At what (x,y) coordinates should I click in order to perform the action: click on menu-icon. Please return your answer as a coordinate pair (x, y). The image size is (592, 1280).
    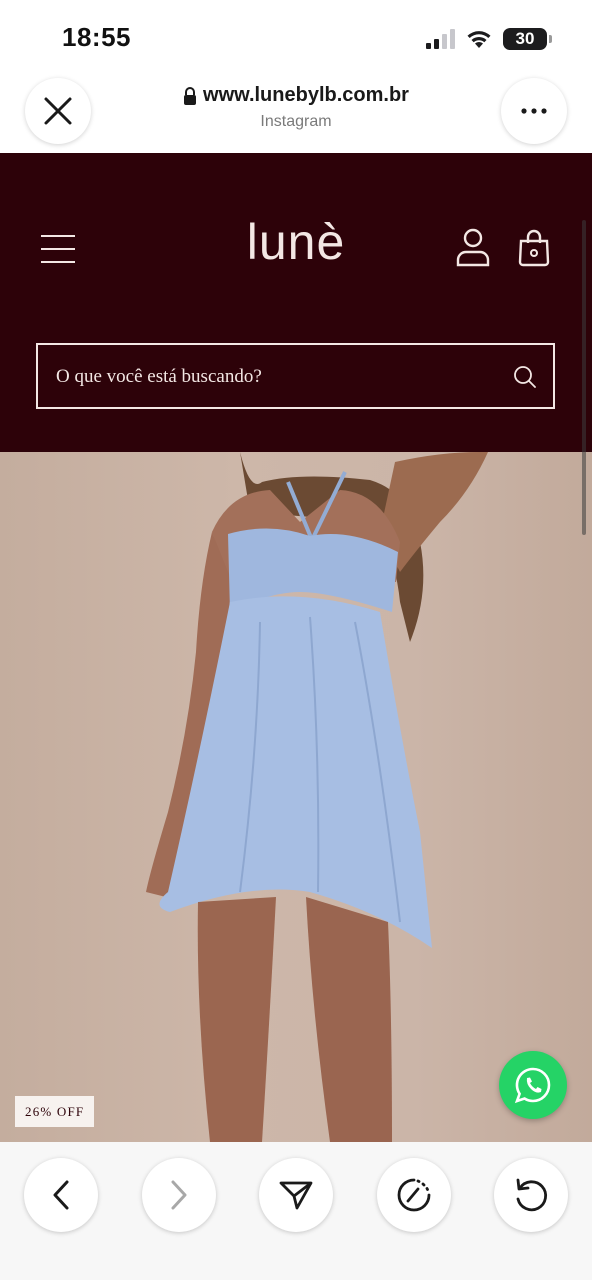
    Looking at the image, I should click on (58, 249).